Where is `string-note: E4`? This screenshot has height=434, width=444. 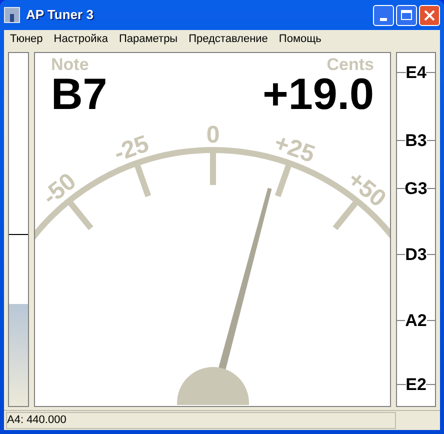
string-note: E4 is located at coordinates (416, 72).